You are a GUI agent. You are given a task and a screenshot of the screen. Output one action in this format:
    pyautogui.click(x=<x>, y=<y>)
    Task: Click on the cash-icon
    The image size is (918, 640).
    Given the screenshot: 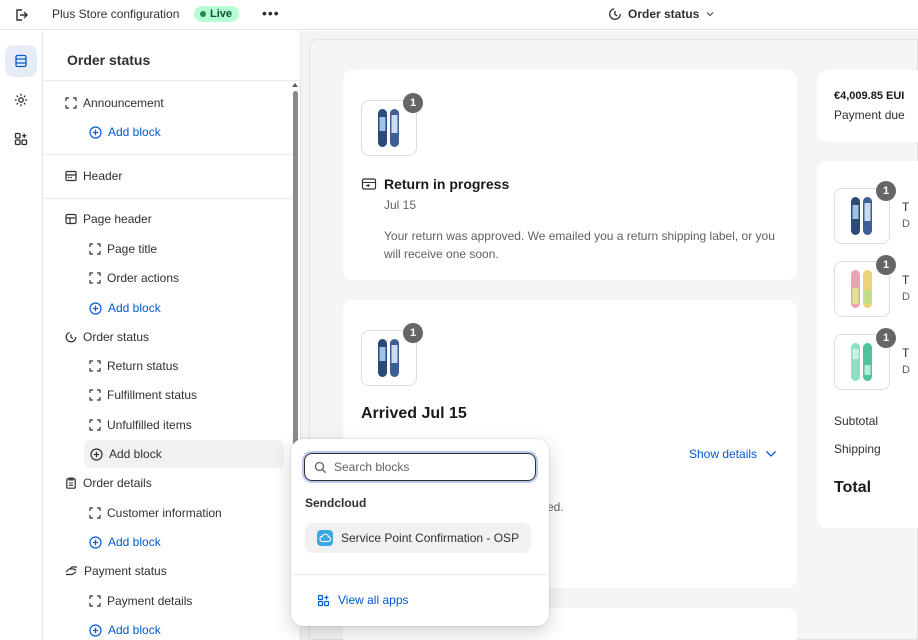 What is the action you would take?
    pyautogui.click(x=71, y=571)
    